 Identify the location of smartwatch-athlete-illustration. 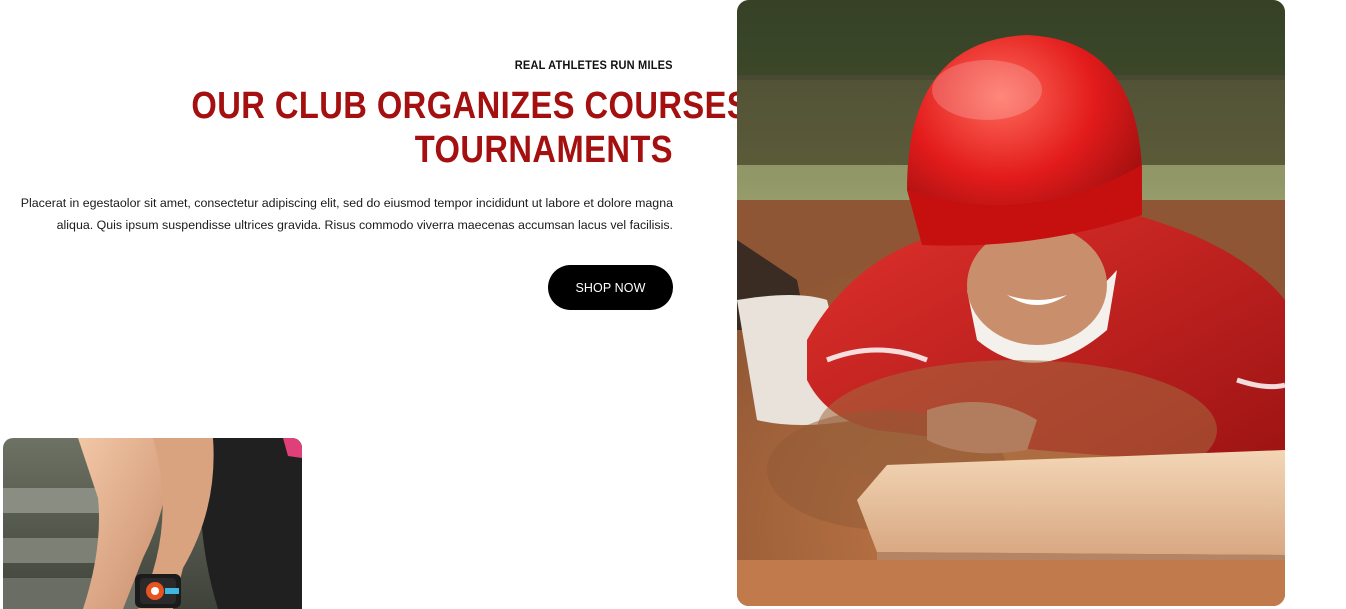
(152, 523).